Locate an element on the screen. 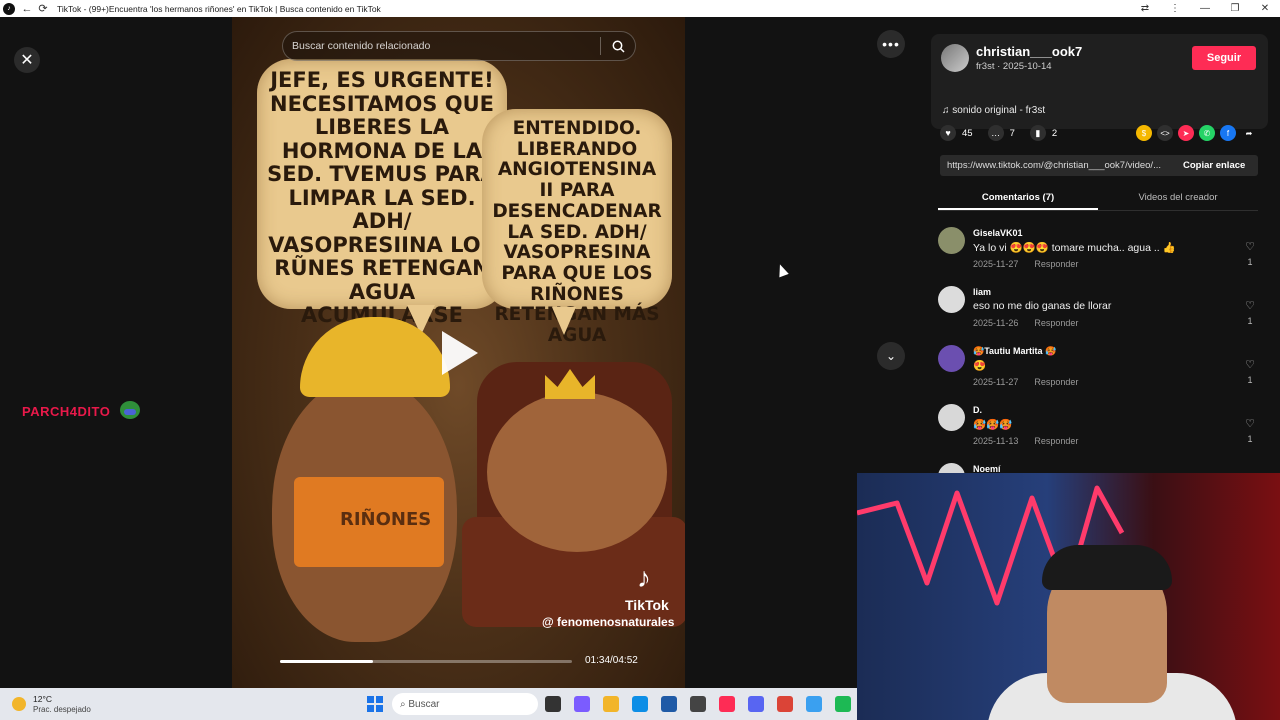  search-icon is located at coordinates (618, 46).